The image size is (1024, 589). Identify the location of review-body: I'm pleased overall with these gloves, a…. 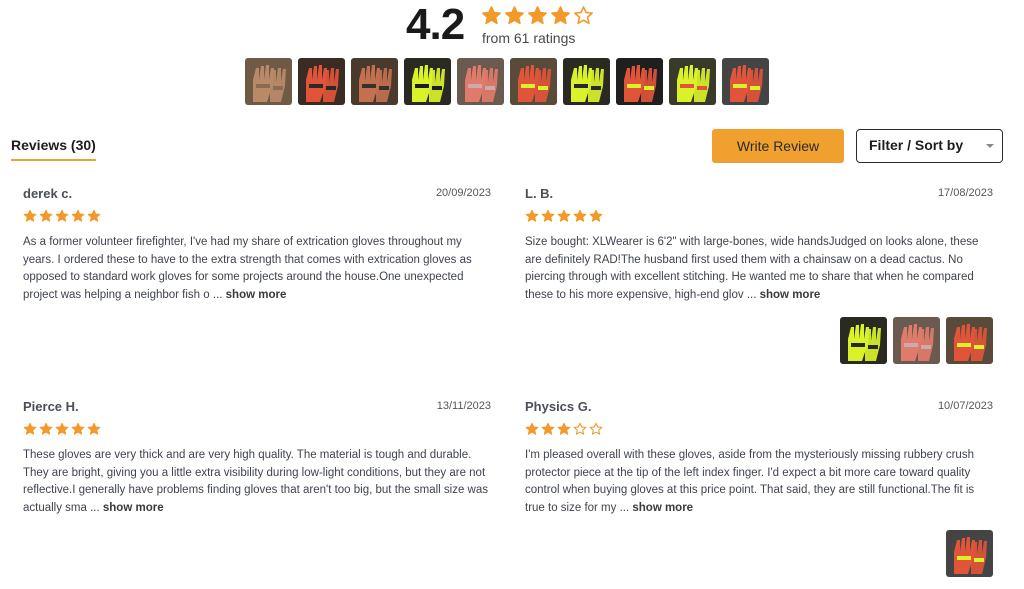
(750, 482).